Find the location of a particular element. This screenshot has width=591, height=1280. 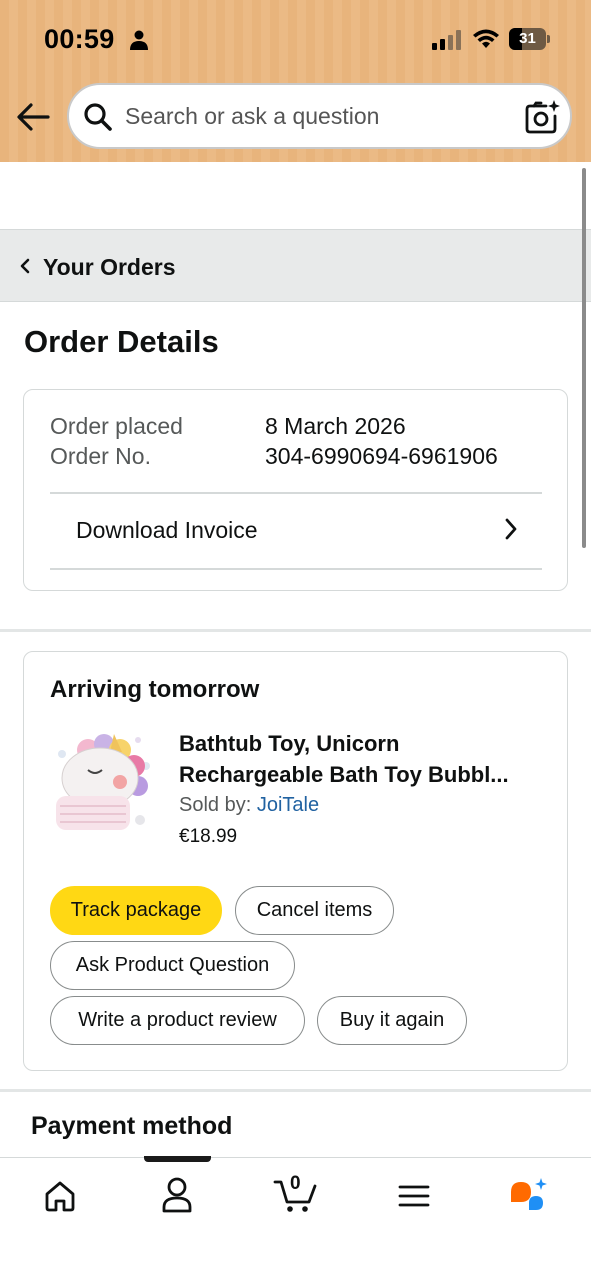

product-price: €18.99 is located at coordinates (208, 836).